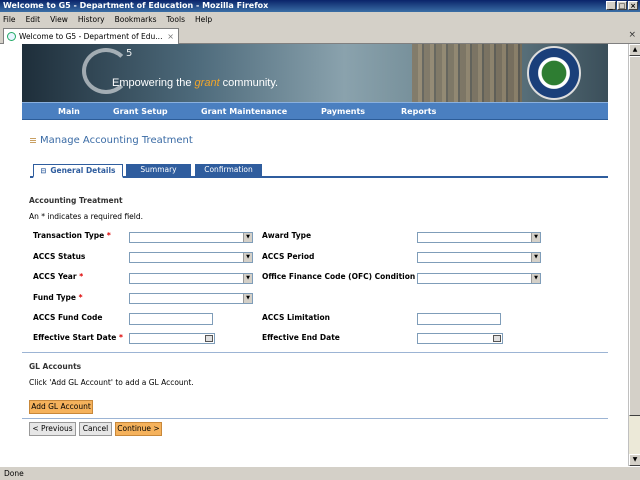  Describe the element at coordinates (320, 35) in the screenshot. I see `browser-tab-bar: Welcome to G5 - Department of Edu... × ×` at that location.